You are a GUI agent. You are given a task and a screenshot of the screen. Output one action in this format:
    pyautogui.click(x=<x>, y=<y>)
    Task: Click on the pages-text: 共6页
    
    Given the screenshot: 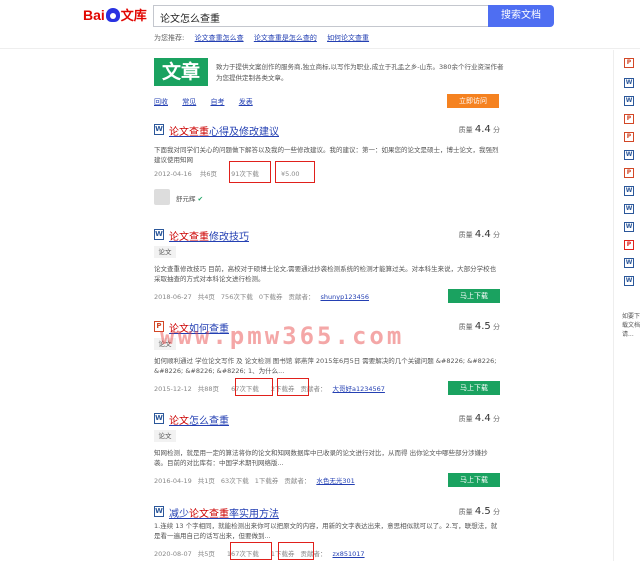 What is the action you would take?
    pyautogui.click(x=208, y=174)
    